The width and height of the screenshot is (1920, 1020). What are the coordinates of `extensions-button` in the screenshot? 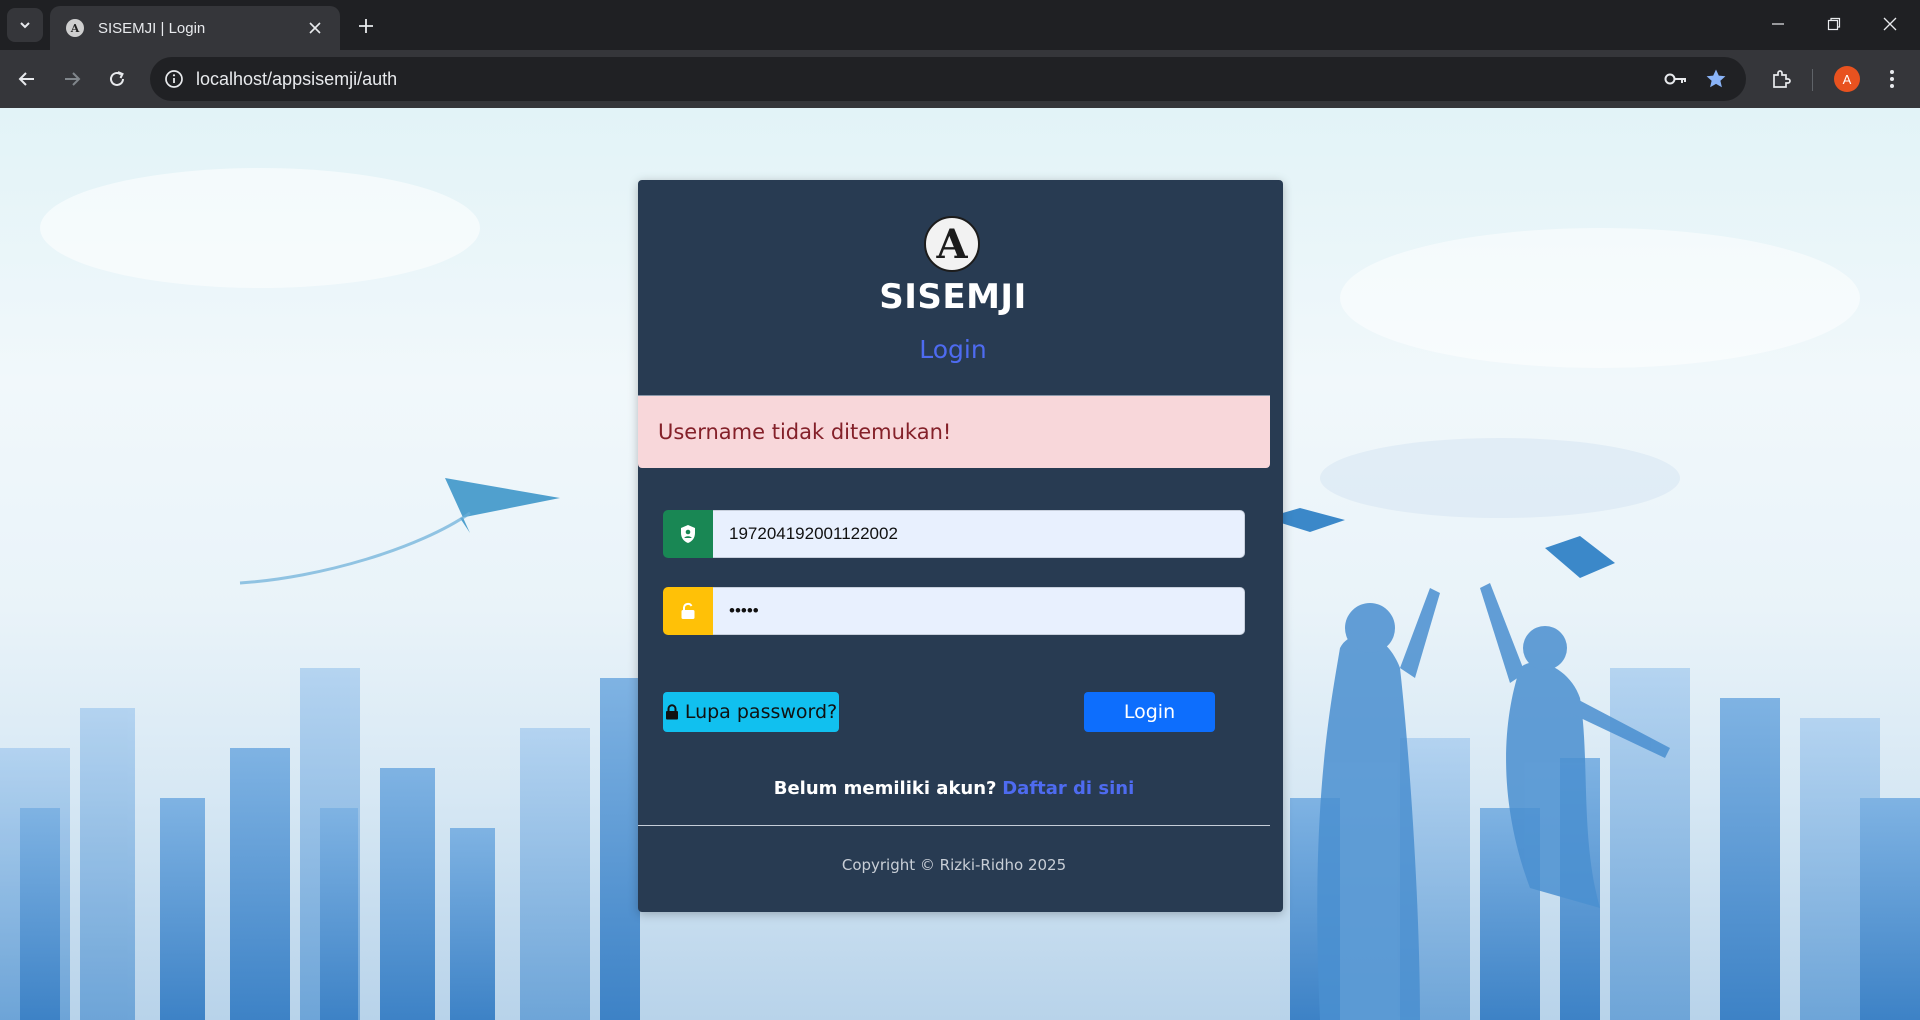 It's located at (1781, 79).